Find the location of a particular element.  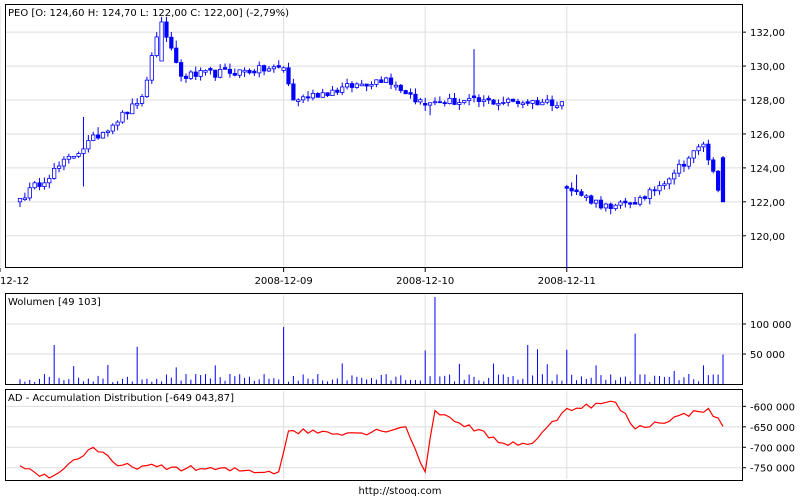

ad-tick-label: -750 000 is located at coordinates (772, 469).